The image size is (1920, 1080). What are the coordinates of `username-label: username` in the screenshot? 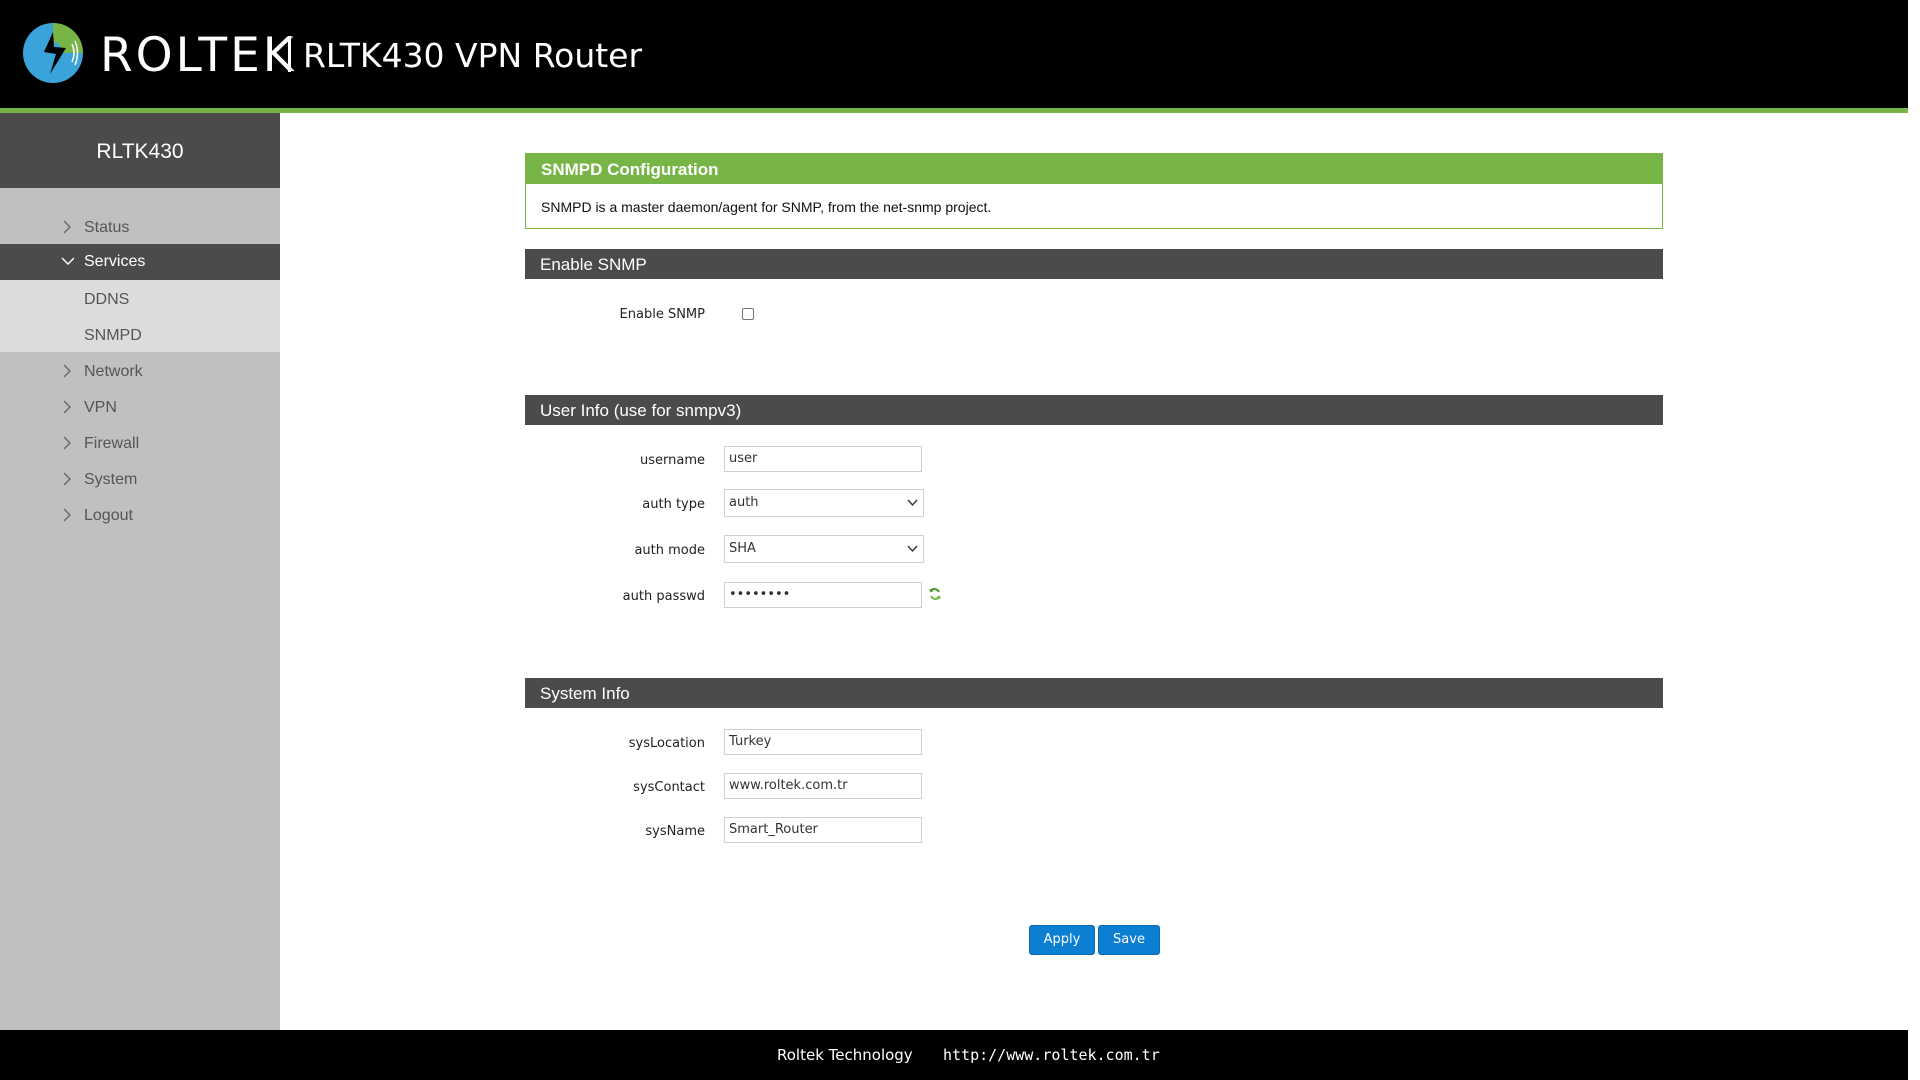 It's located at (672, 460).